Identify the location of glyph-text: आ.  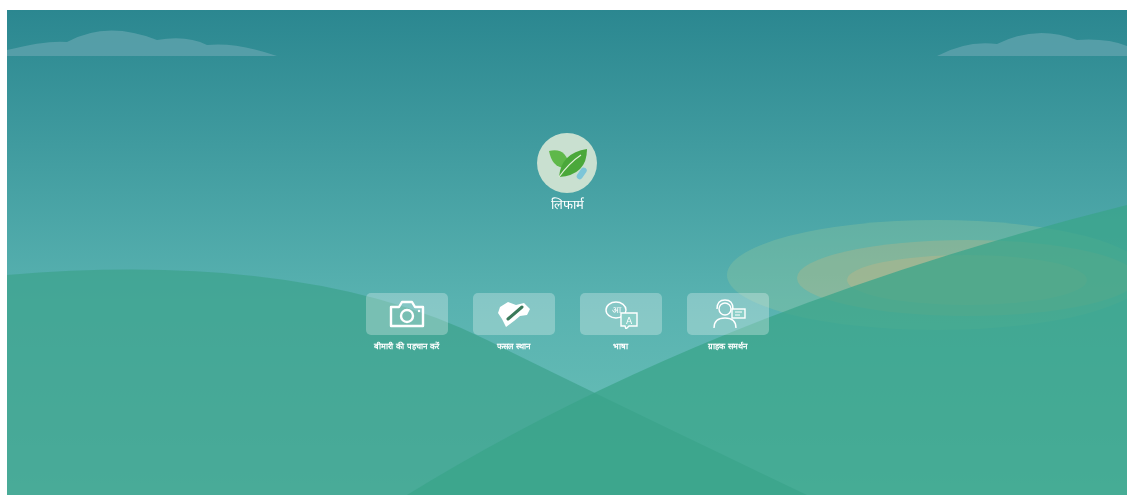
(615, 310).